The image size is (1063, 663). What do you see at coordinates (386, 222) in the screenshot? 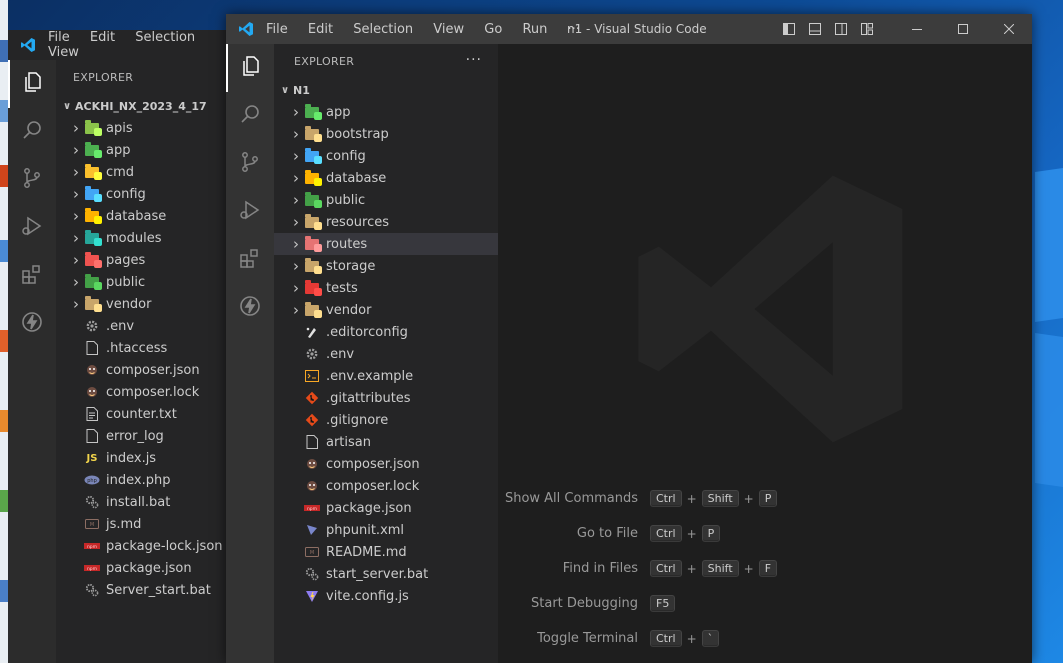
I see `folder-item: › resources` at bounding box center [386, 222].